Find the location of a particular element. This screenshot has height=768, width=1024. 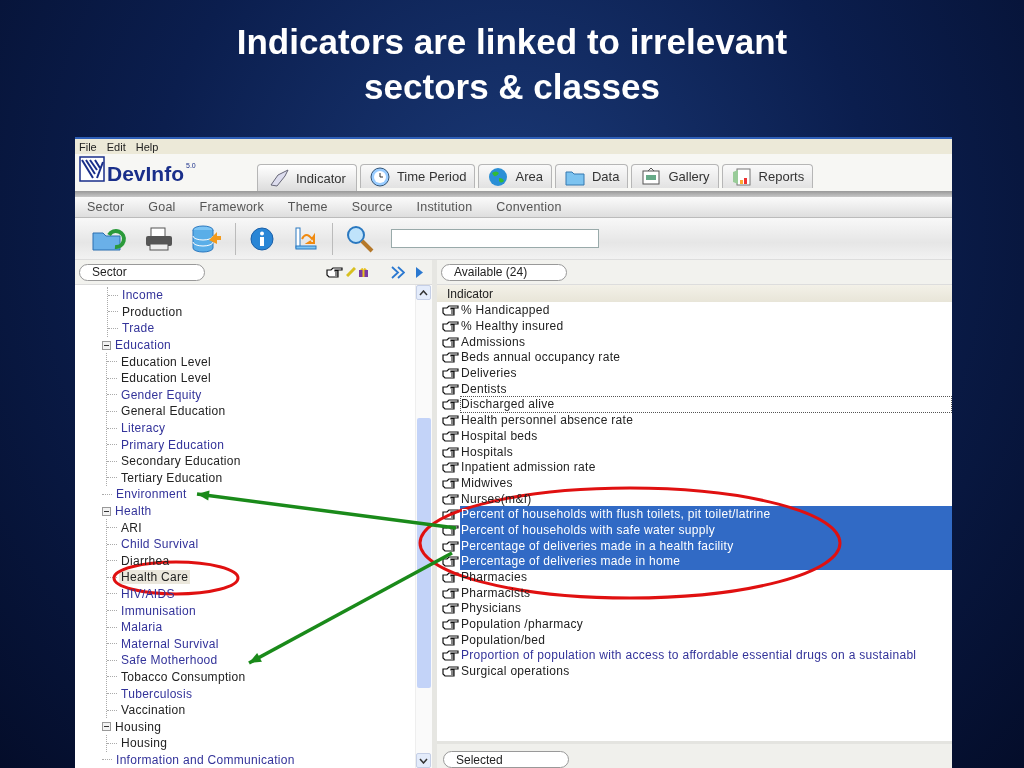

gift-icon is located at coordinates (363, 272).